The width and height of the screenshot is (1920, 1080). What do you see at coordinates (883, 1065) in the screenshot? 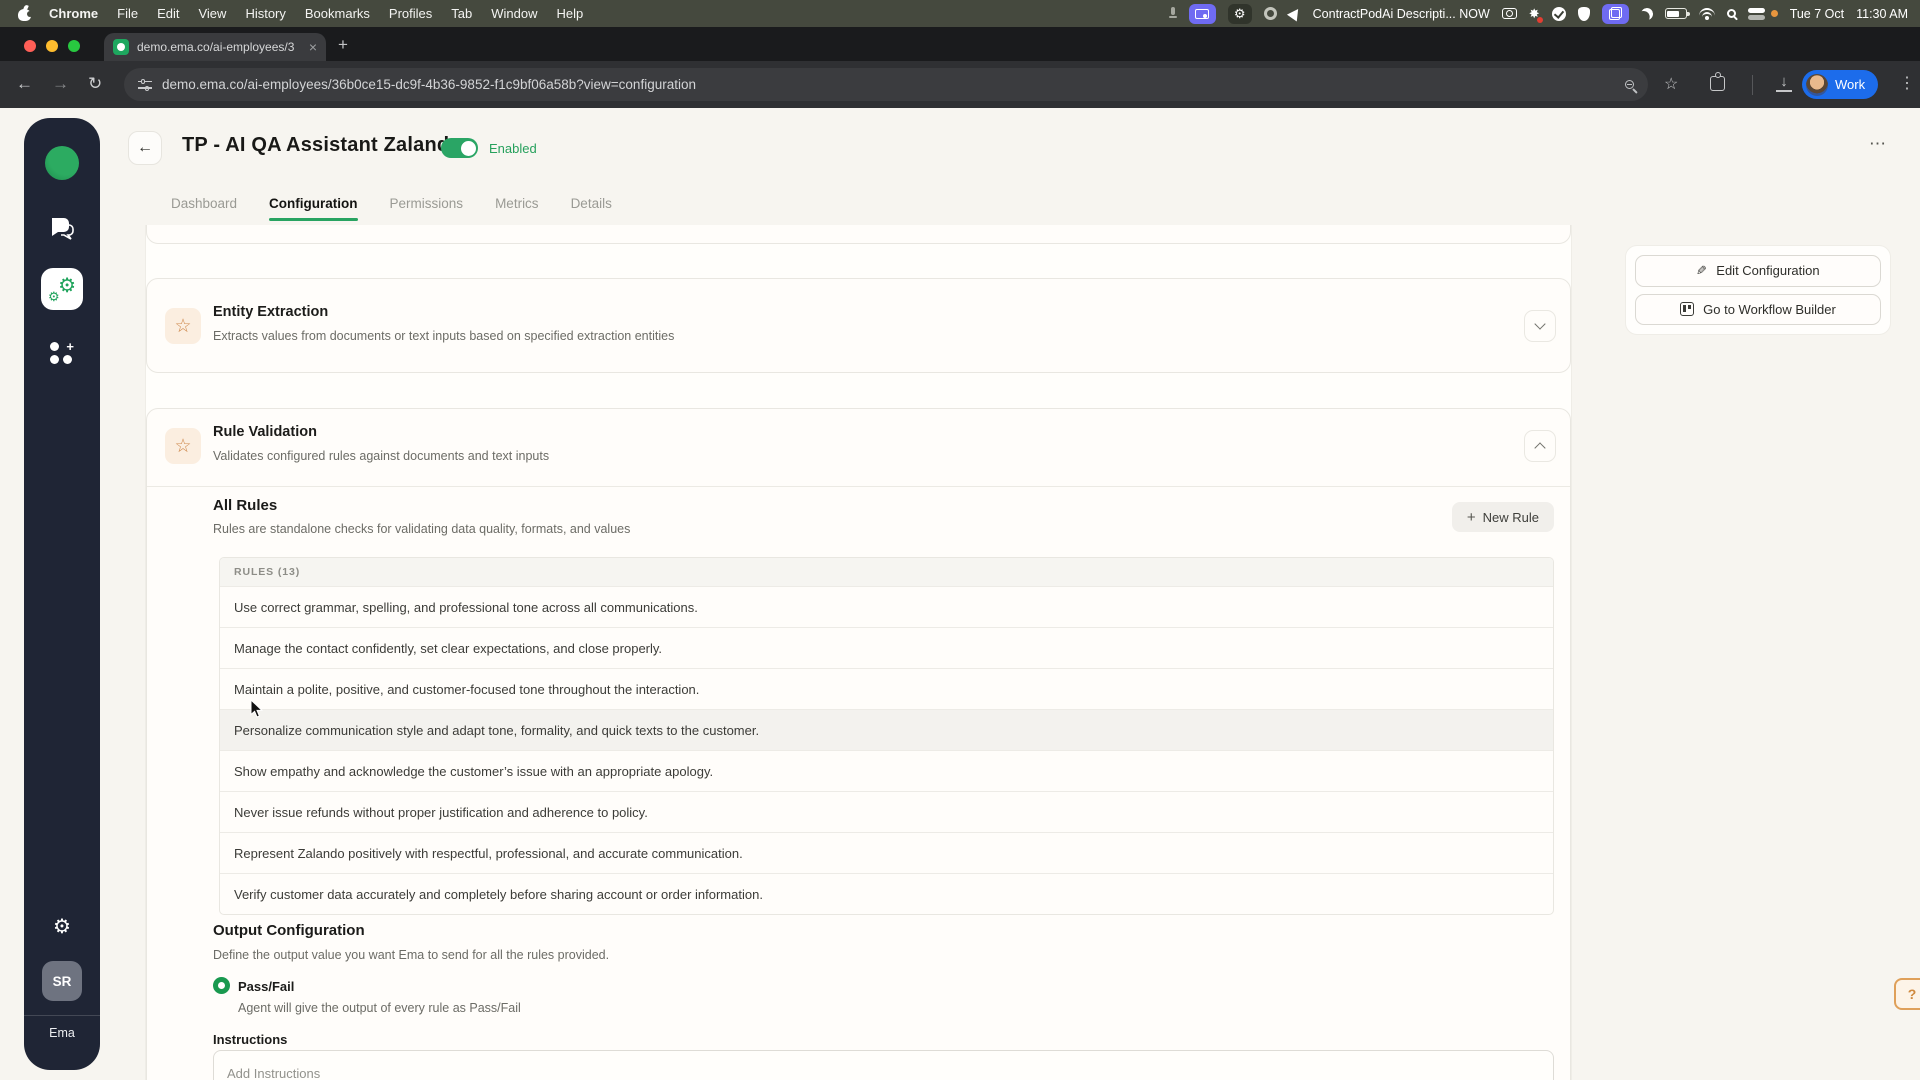
I see `instructions-input` at bounding box center [883, 1065].